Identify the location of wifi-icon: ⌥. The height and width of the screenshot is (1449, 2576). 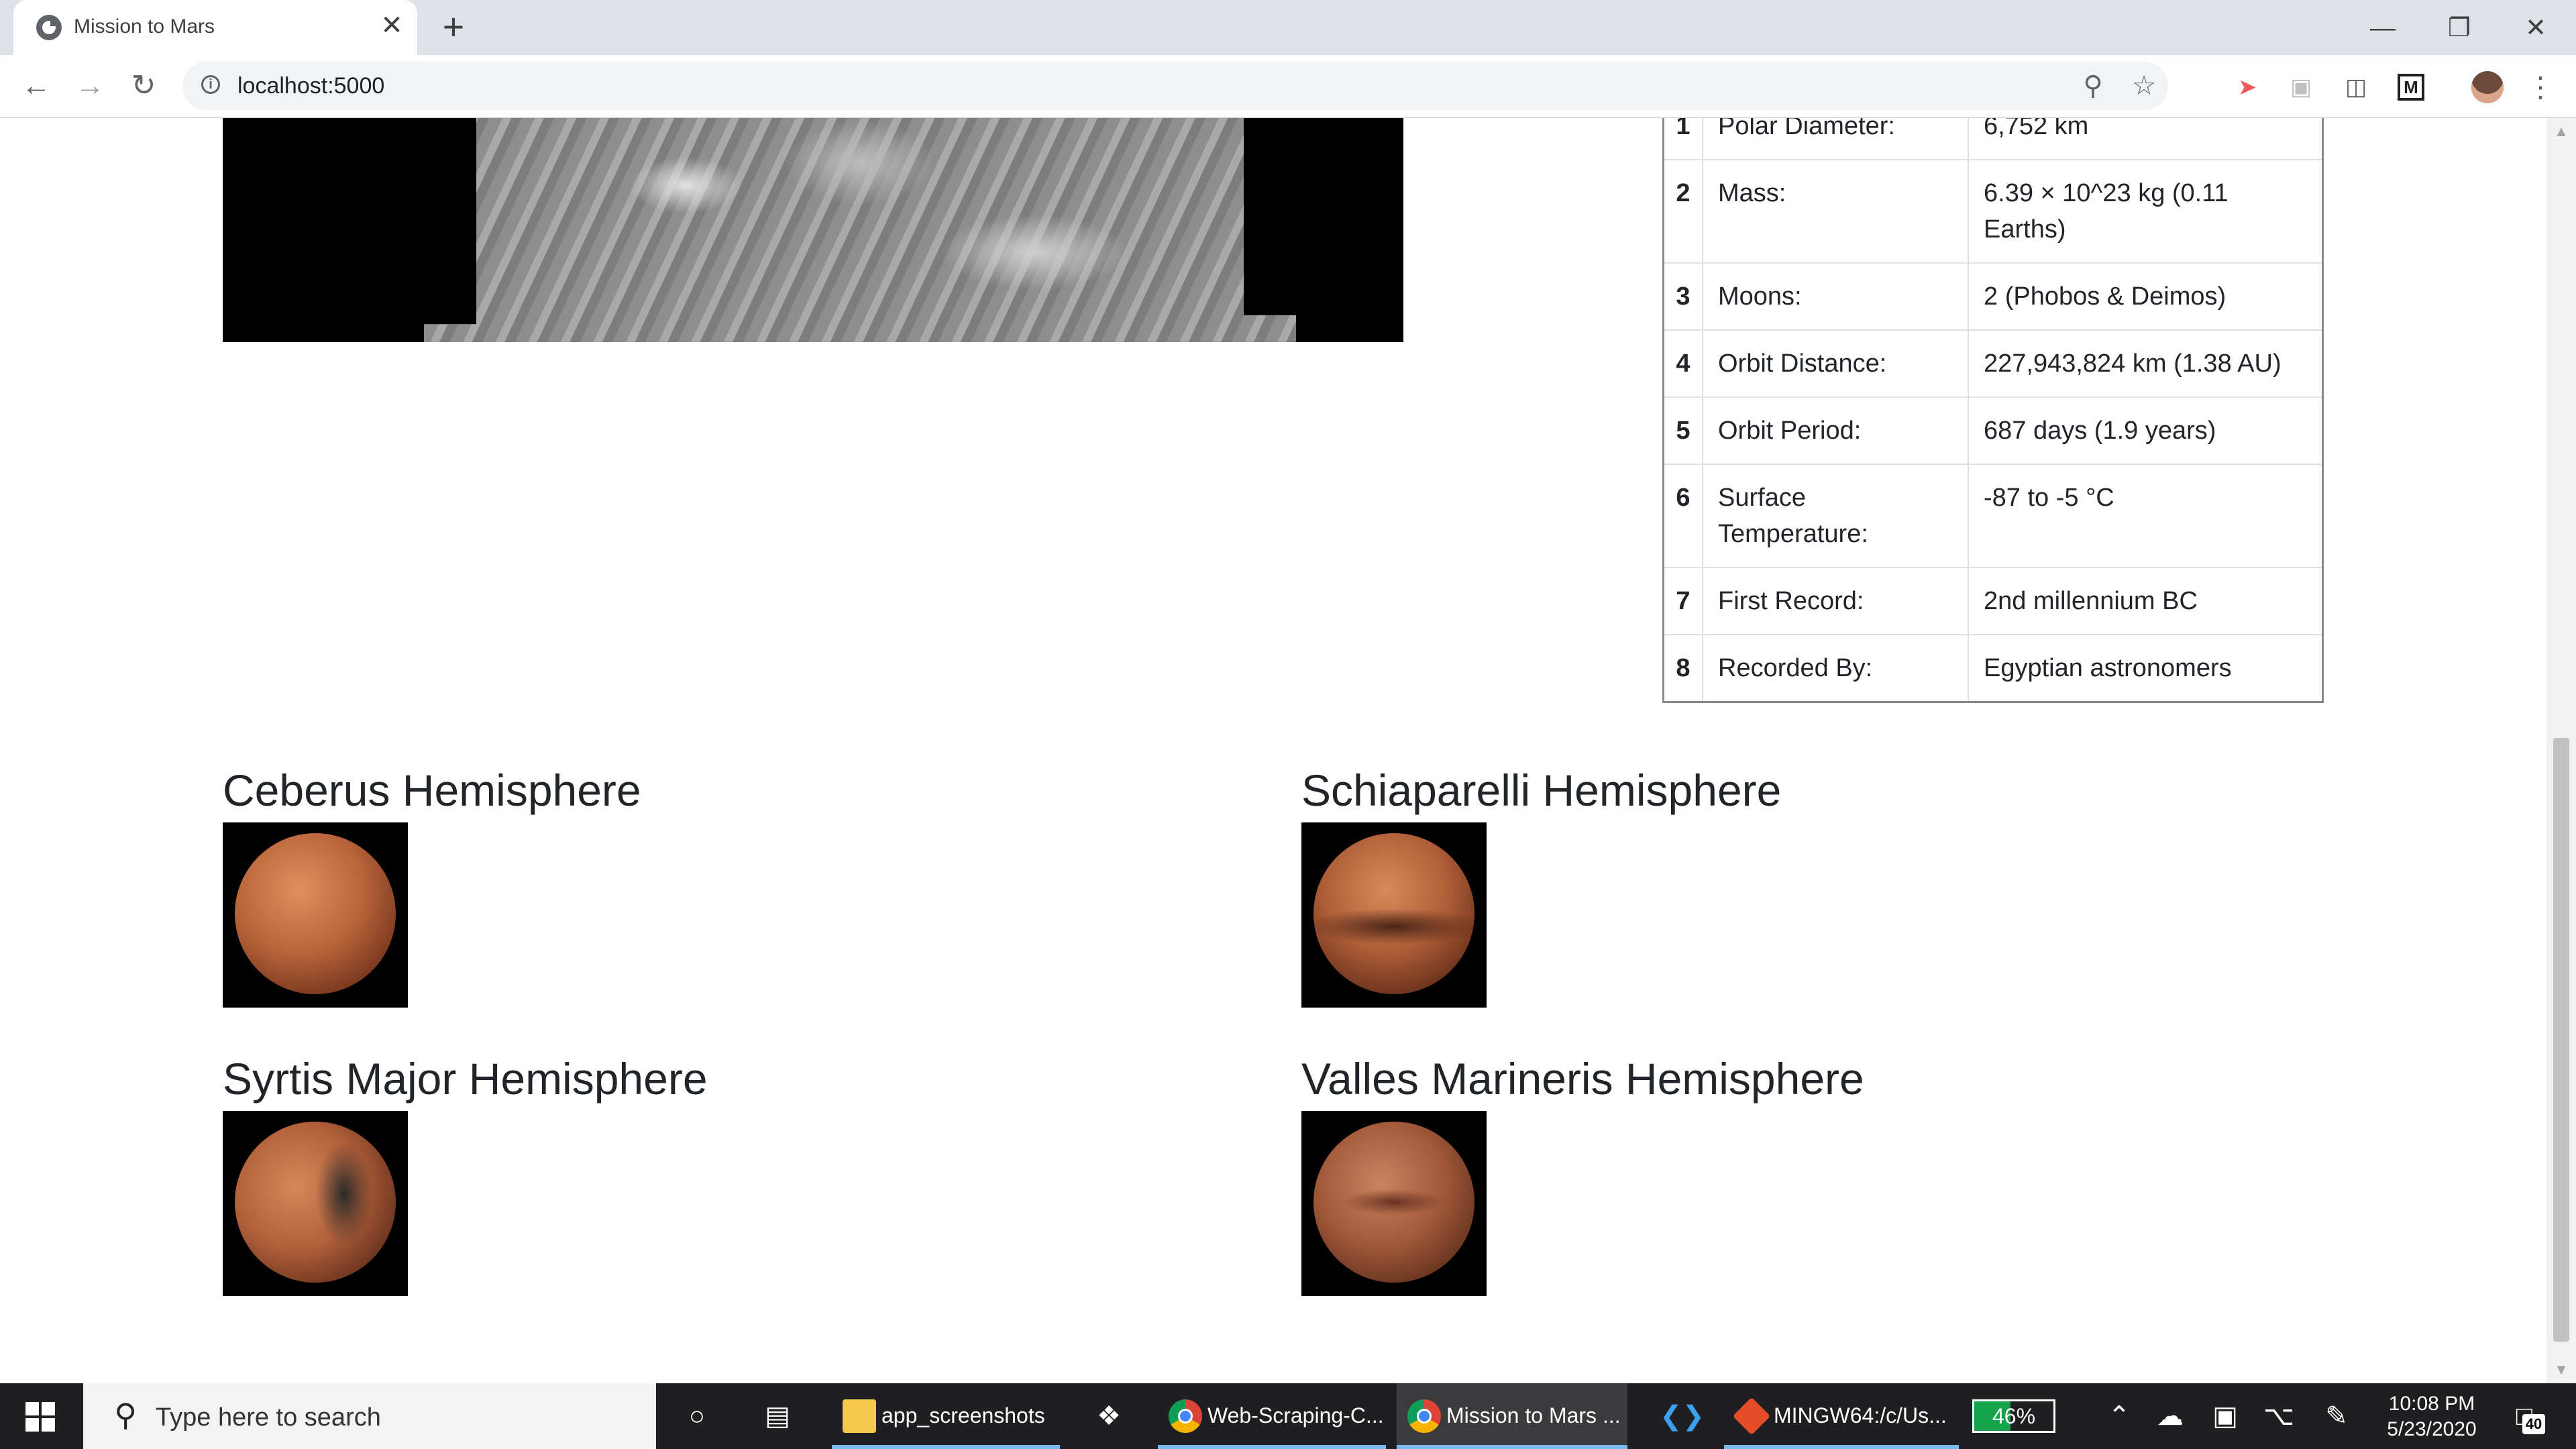
(2279, 1416).